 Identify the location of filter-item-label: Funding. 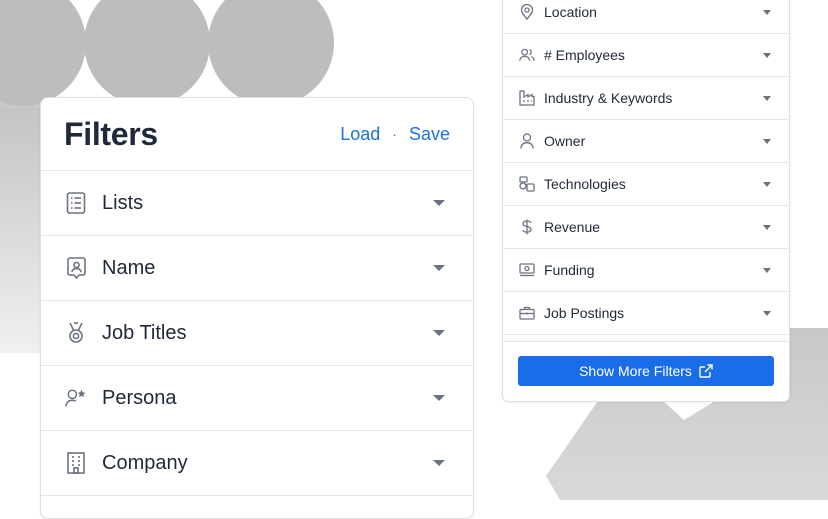
(569, 270).